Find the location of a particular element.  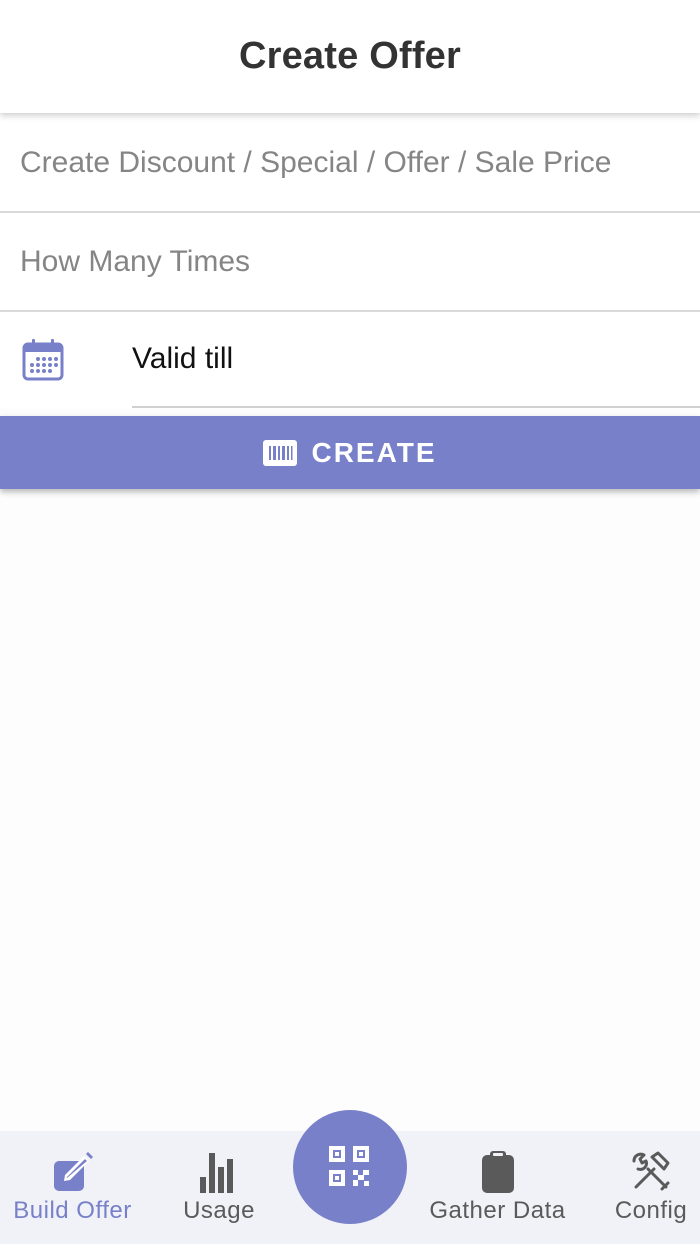

nav-label-build-offer: Build Offer is located at coordinates (72, 1210).